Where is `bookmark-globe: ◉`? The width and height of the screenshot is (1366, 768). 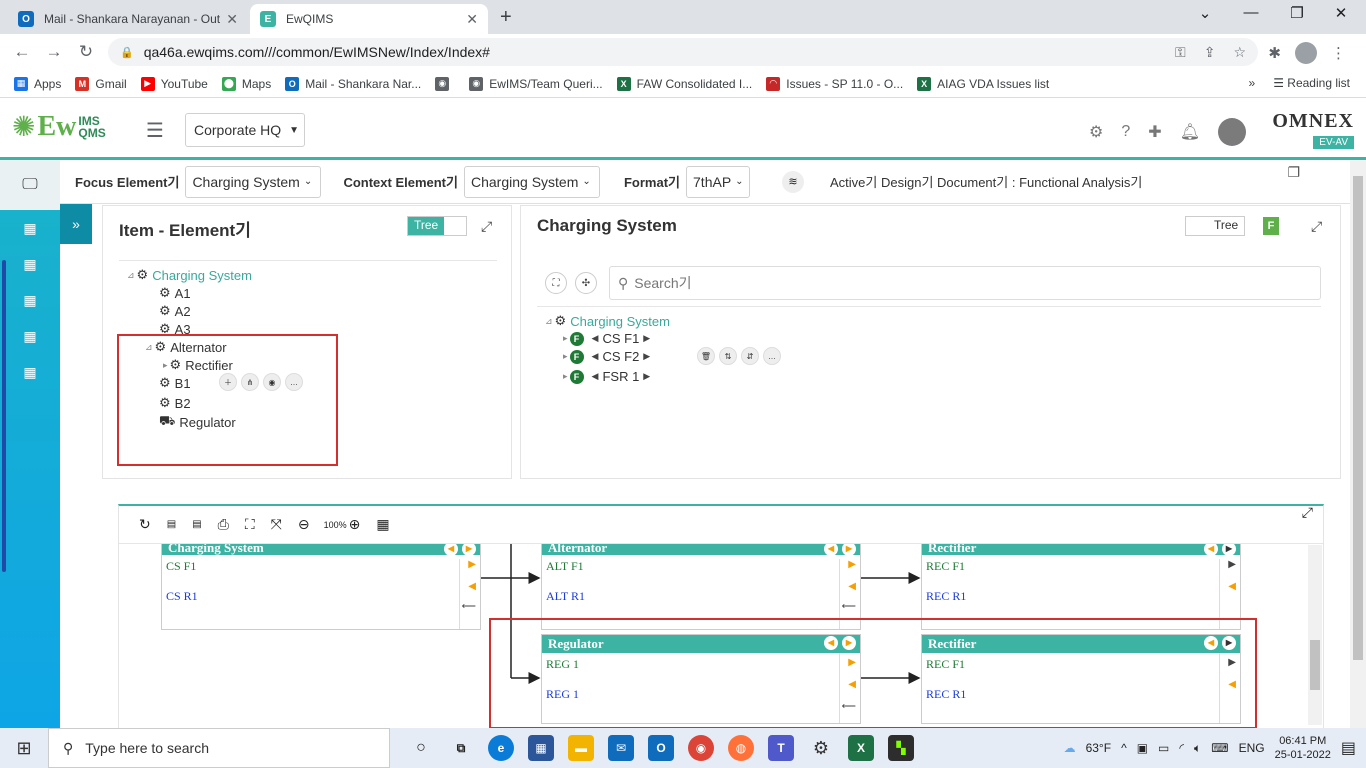 bookmark-globe: ◉ is located at coordinates (445, 83).